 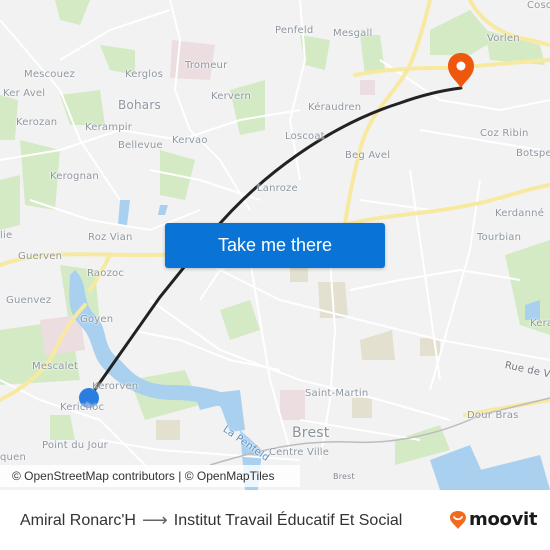 What do you see at coordinates (335, 107) in the screenshot?
I see `place-label: Kéraudren` at bounding box center [335, 107].